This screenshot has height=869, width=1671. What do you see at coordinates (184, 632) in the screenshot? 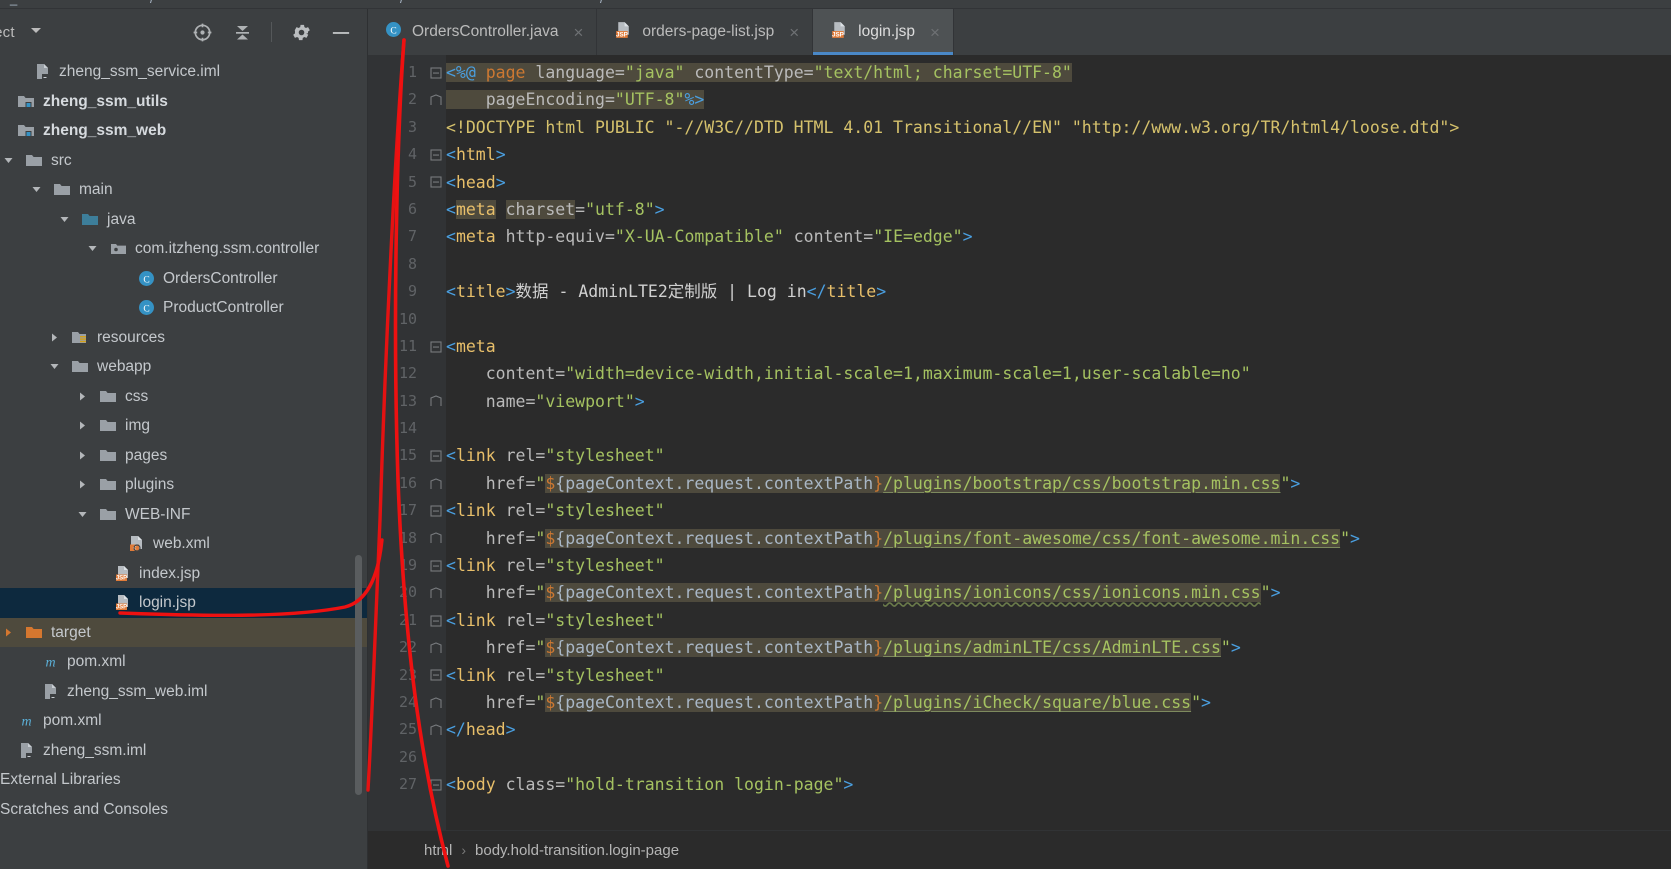
I see `tree-node-target: target` at bounding box center [184, 632].